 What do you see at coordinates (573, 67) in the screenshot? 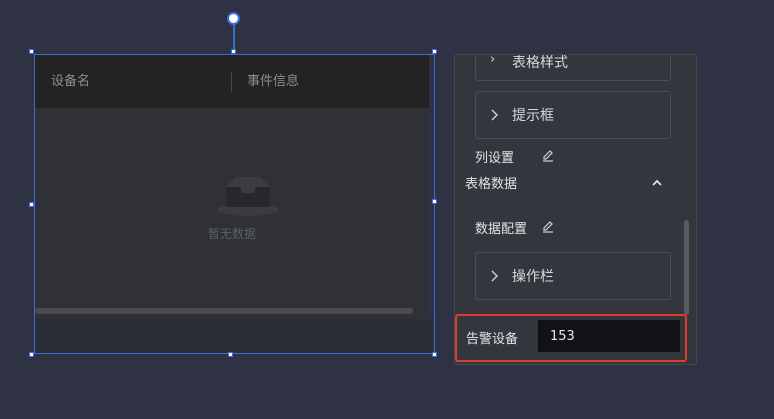
I see `table-style-card: › 表格样式` at bounding box center [573, 67].